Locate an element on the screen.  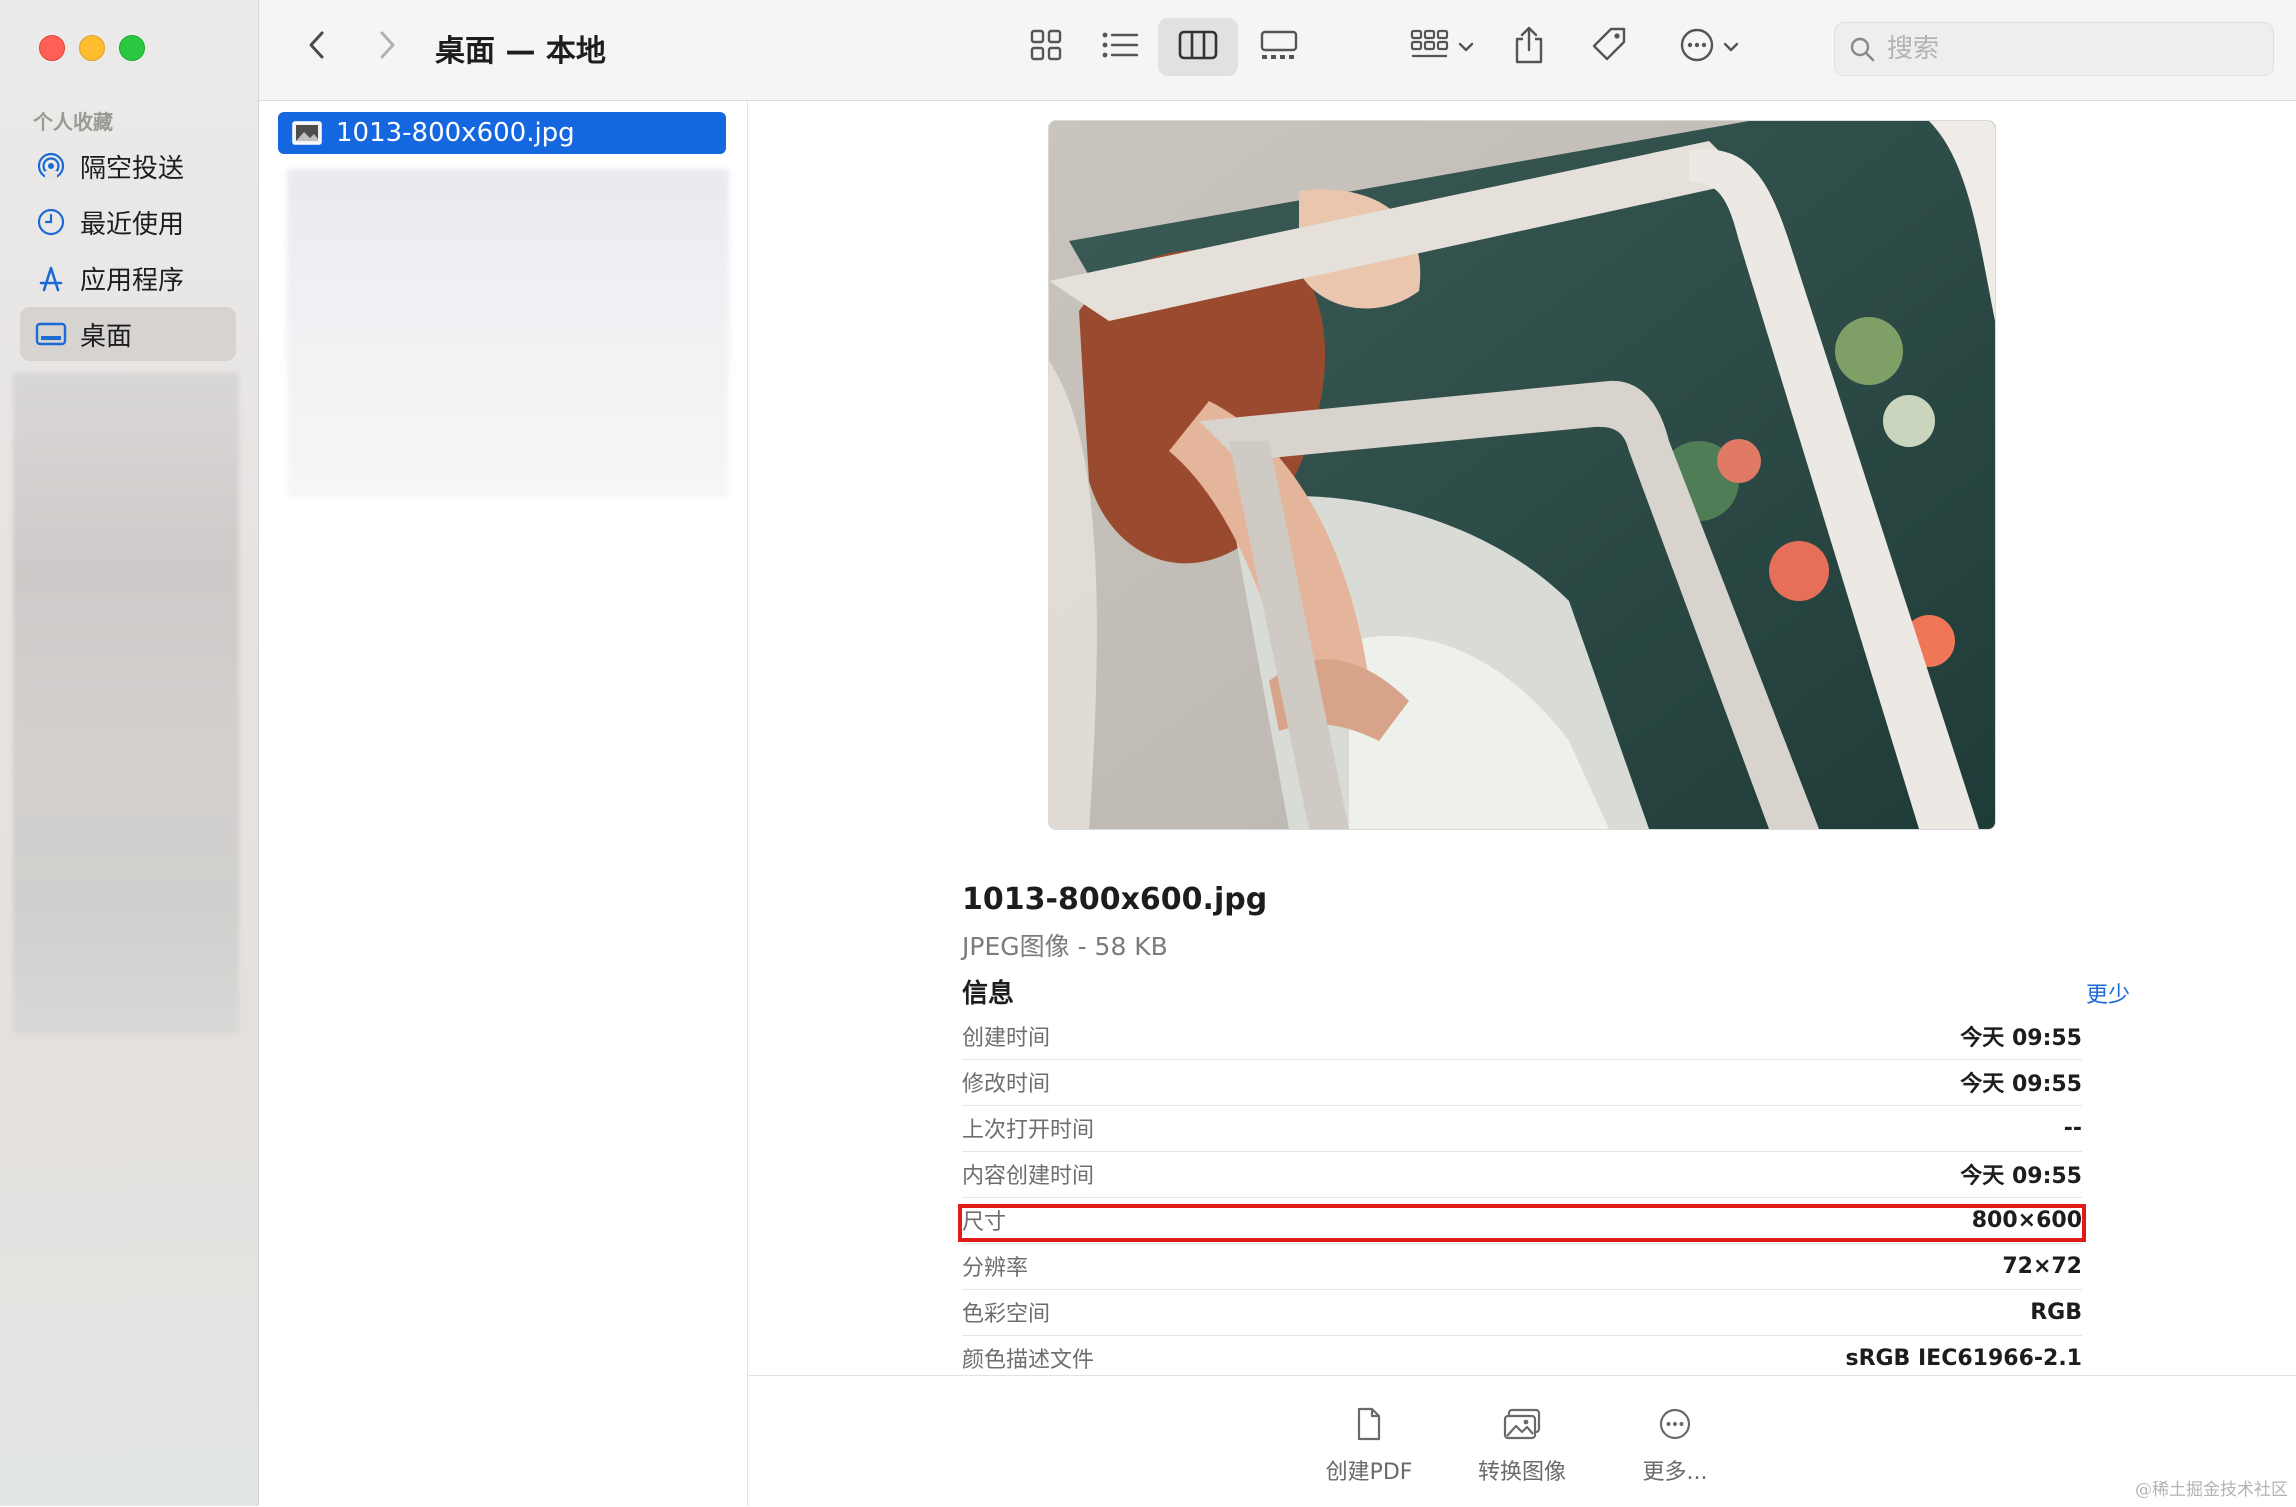
sidebar: 个人收藏 隔空投送 最近使用 应用程序 桌面 is located at coordinates (129, 753).